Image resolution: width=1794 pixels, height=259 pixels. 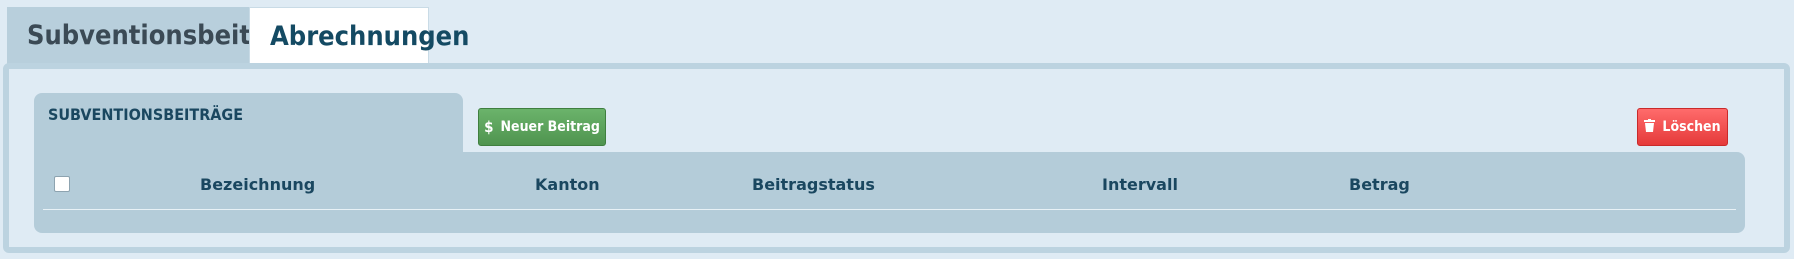 What do you see at coordinates (248, 125) in the screenshot?
I see `section-header: SUBVENTIONSBEITRÄGE` at bounding box center [248, 125].